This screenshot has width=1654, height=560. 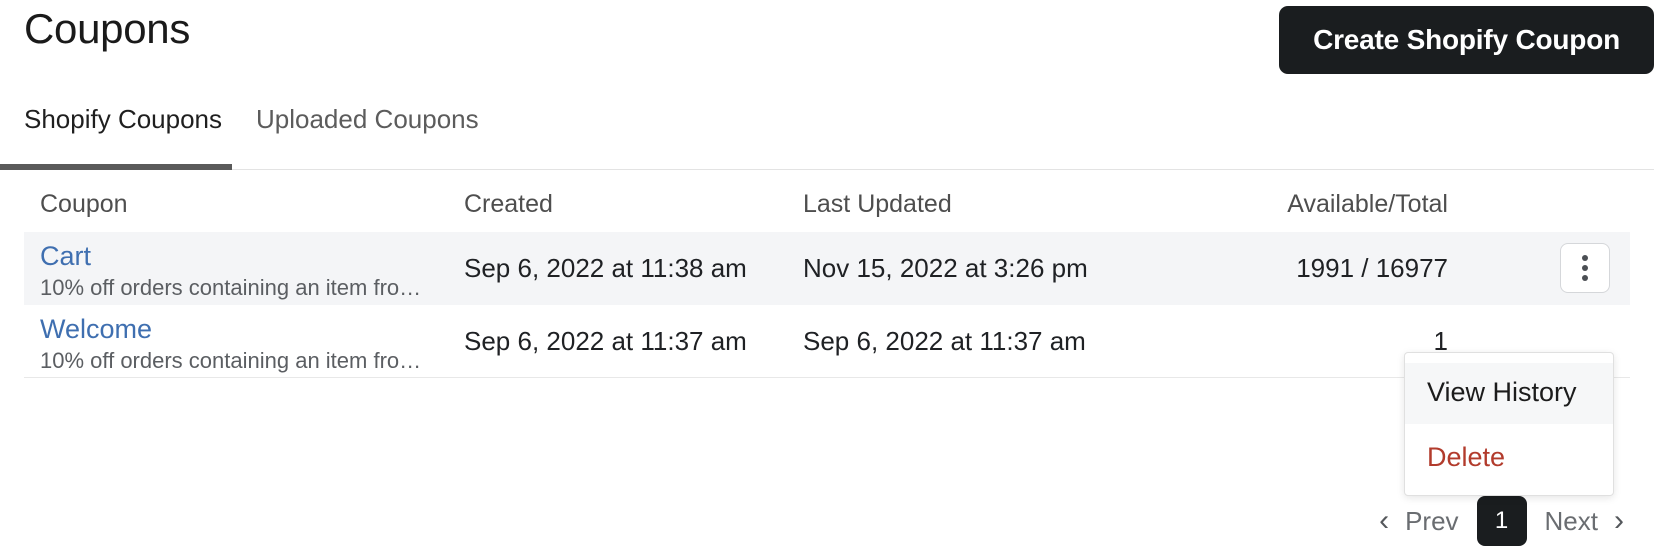 I want to click on pagination: ‹ Prev 1 Next ›, so click(x=1501, y=521).